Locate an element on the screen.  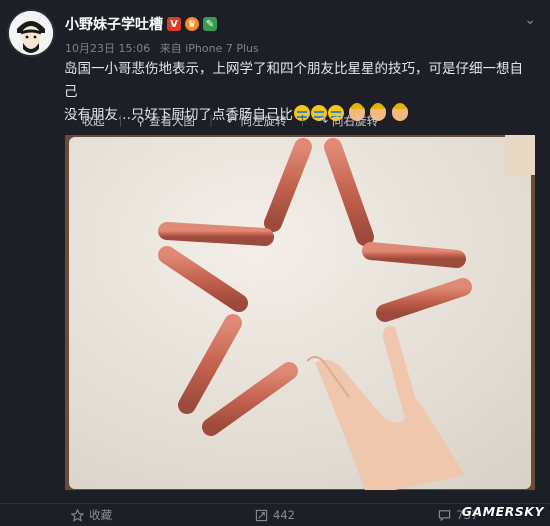
author-avatar is located at coordinates (31, 33).